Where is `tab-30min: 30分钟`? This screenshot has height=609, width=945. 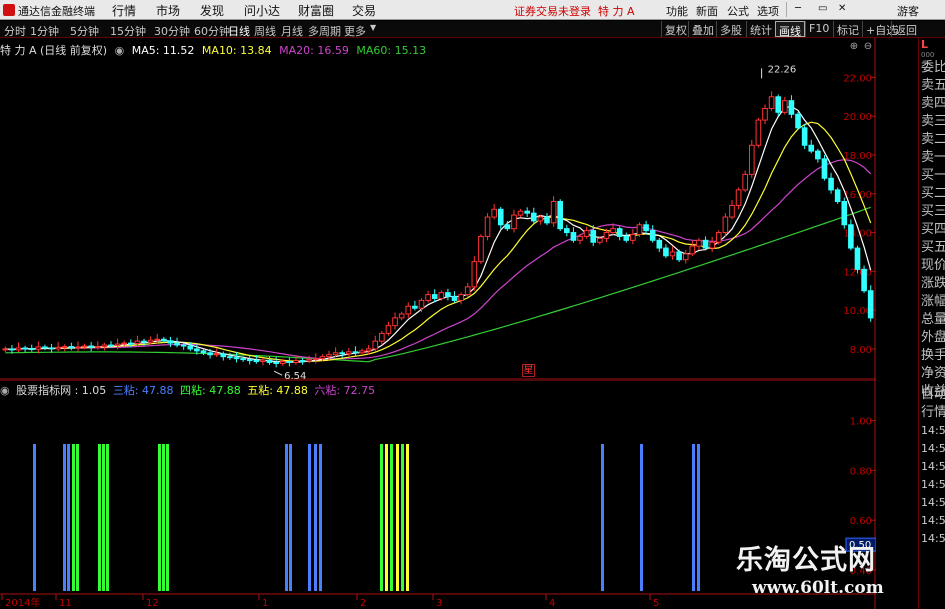
tab-30min: 30分钟 is located at coordinates (172, 31).